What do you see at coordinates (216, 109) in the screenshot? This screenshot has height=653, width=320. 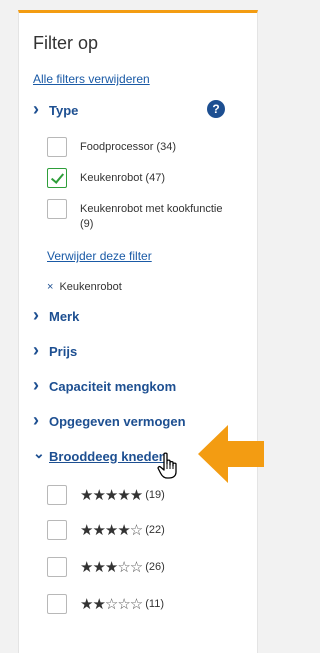 I see `help-icon: ?` at bounding box center [216, 109].